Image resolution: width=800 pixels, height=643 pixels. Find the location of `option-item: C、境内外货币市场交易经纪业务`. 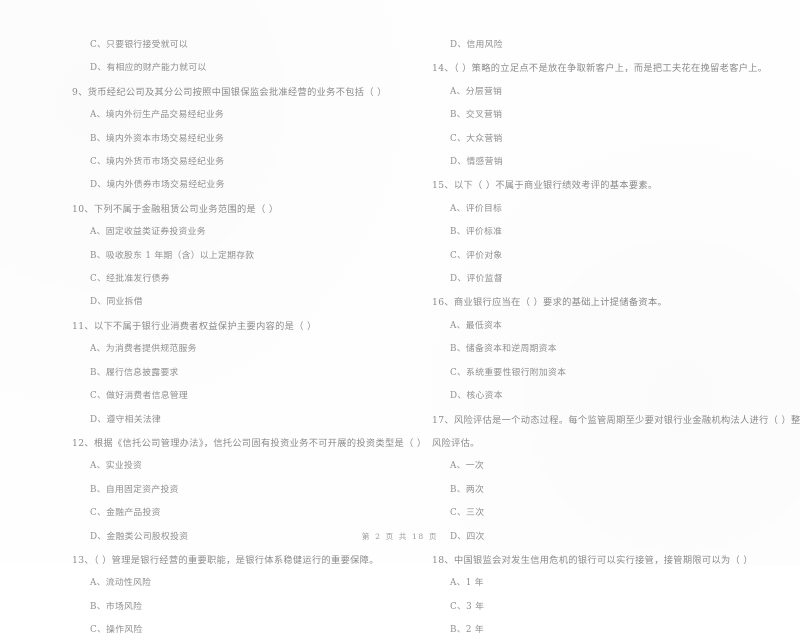

option-item: C、境内外货币市场交易经纪业务 is located at coordinates (157, 162).